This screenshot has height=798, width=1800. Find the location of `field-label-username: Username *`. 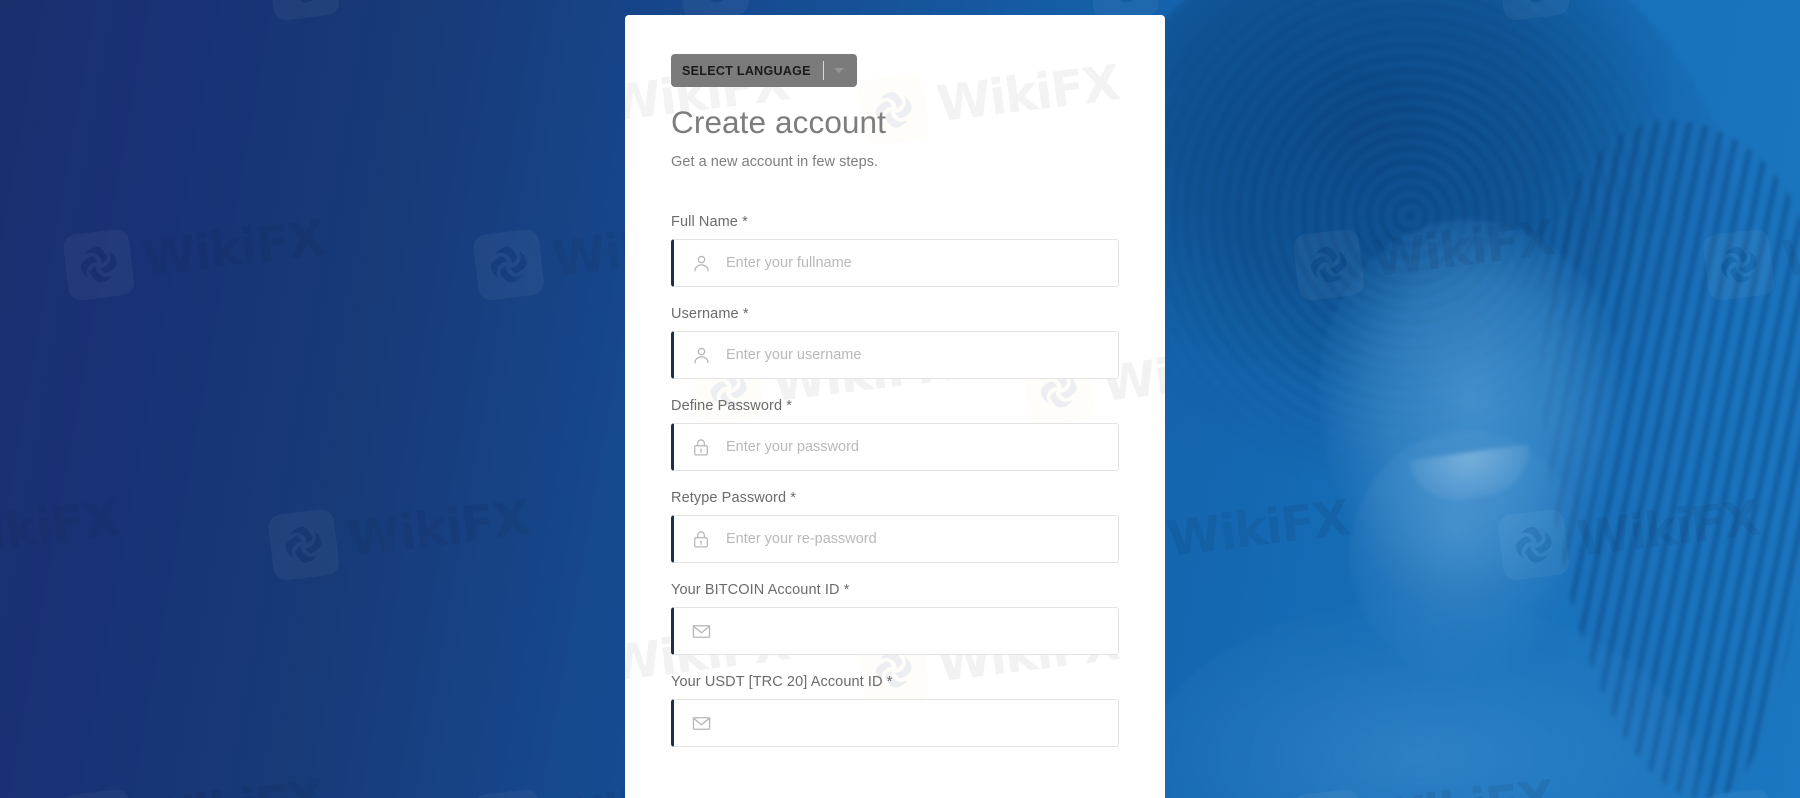

field-label-username: Username * is located at coordinates (710, 314).